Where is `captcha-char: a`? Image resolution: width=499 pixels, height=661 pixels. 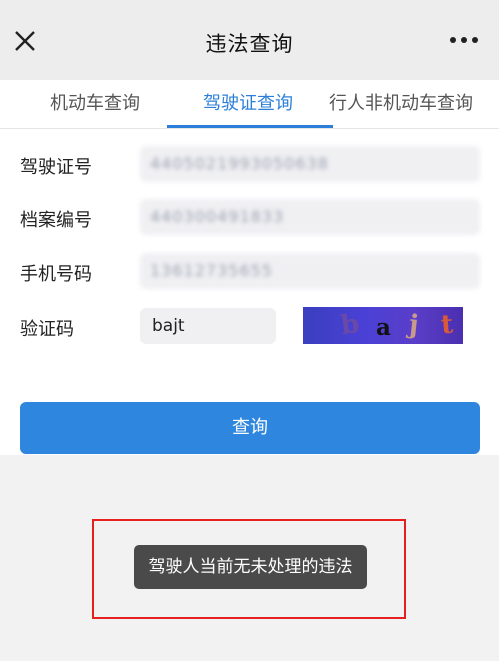 captcha-char: a is located at coordinates (383, 327).